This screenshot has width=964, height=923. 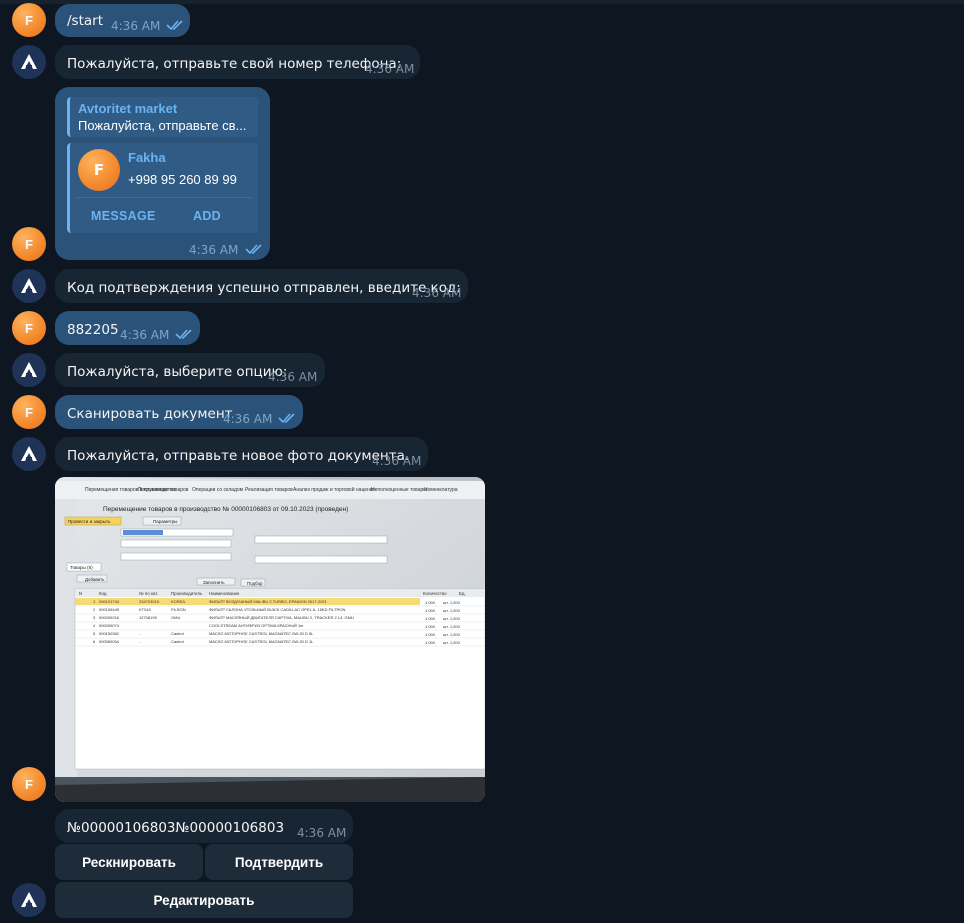 I want to click on photo-col-header: Наименование, so click(x=224, y=593).